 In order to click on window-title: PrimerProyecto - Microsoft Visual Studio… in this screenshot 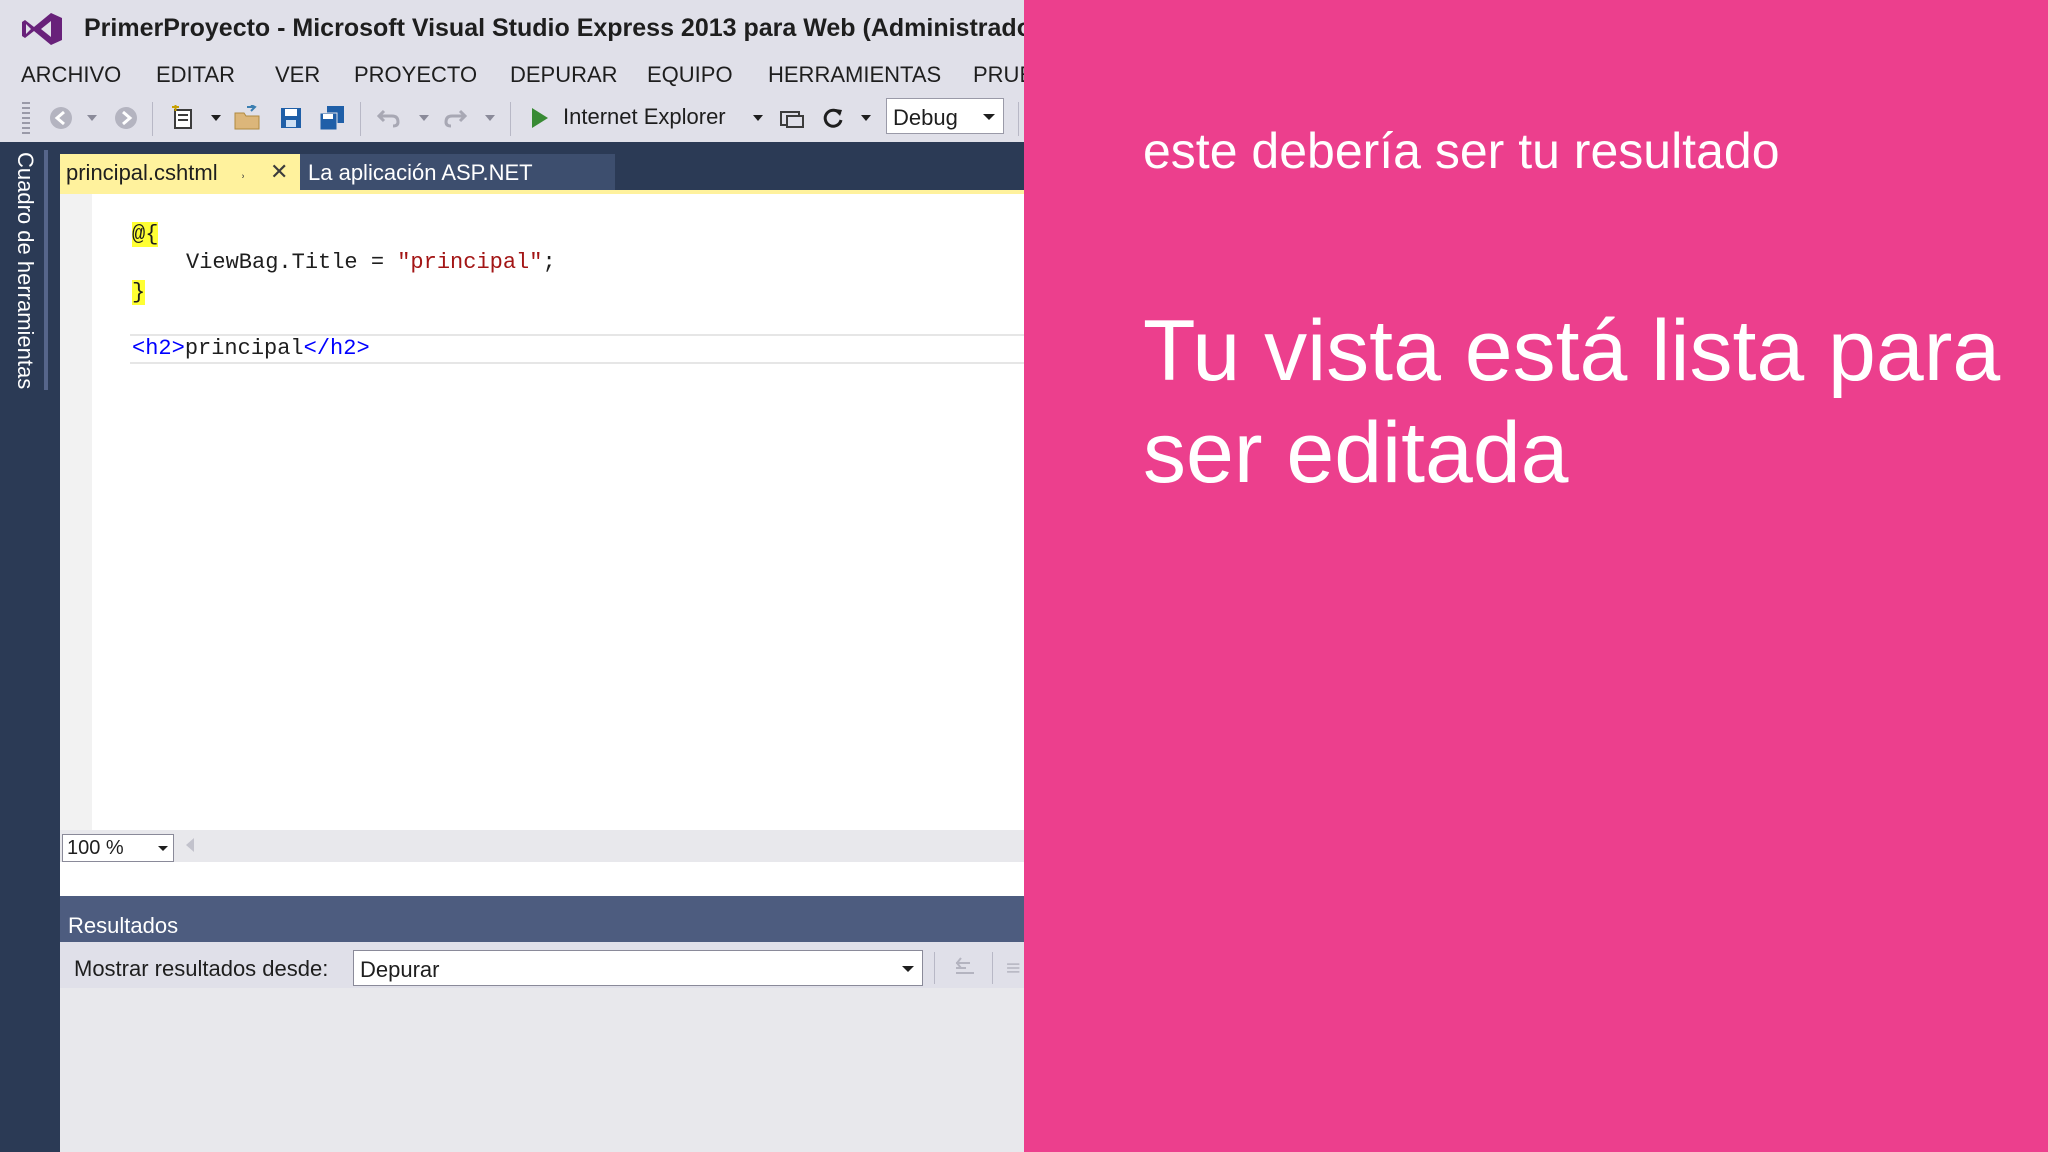, I will do `click(563, 28)`.